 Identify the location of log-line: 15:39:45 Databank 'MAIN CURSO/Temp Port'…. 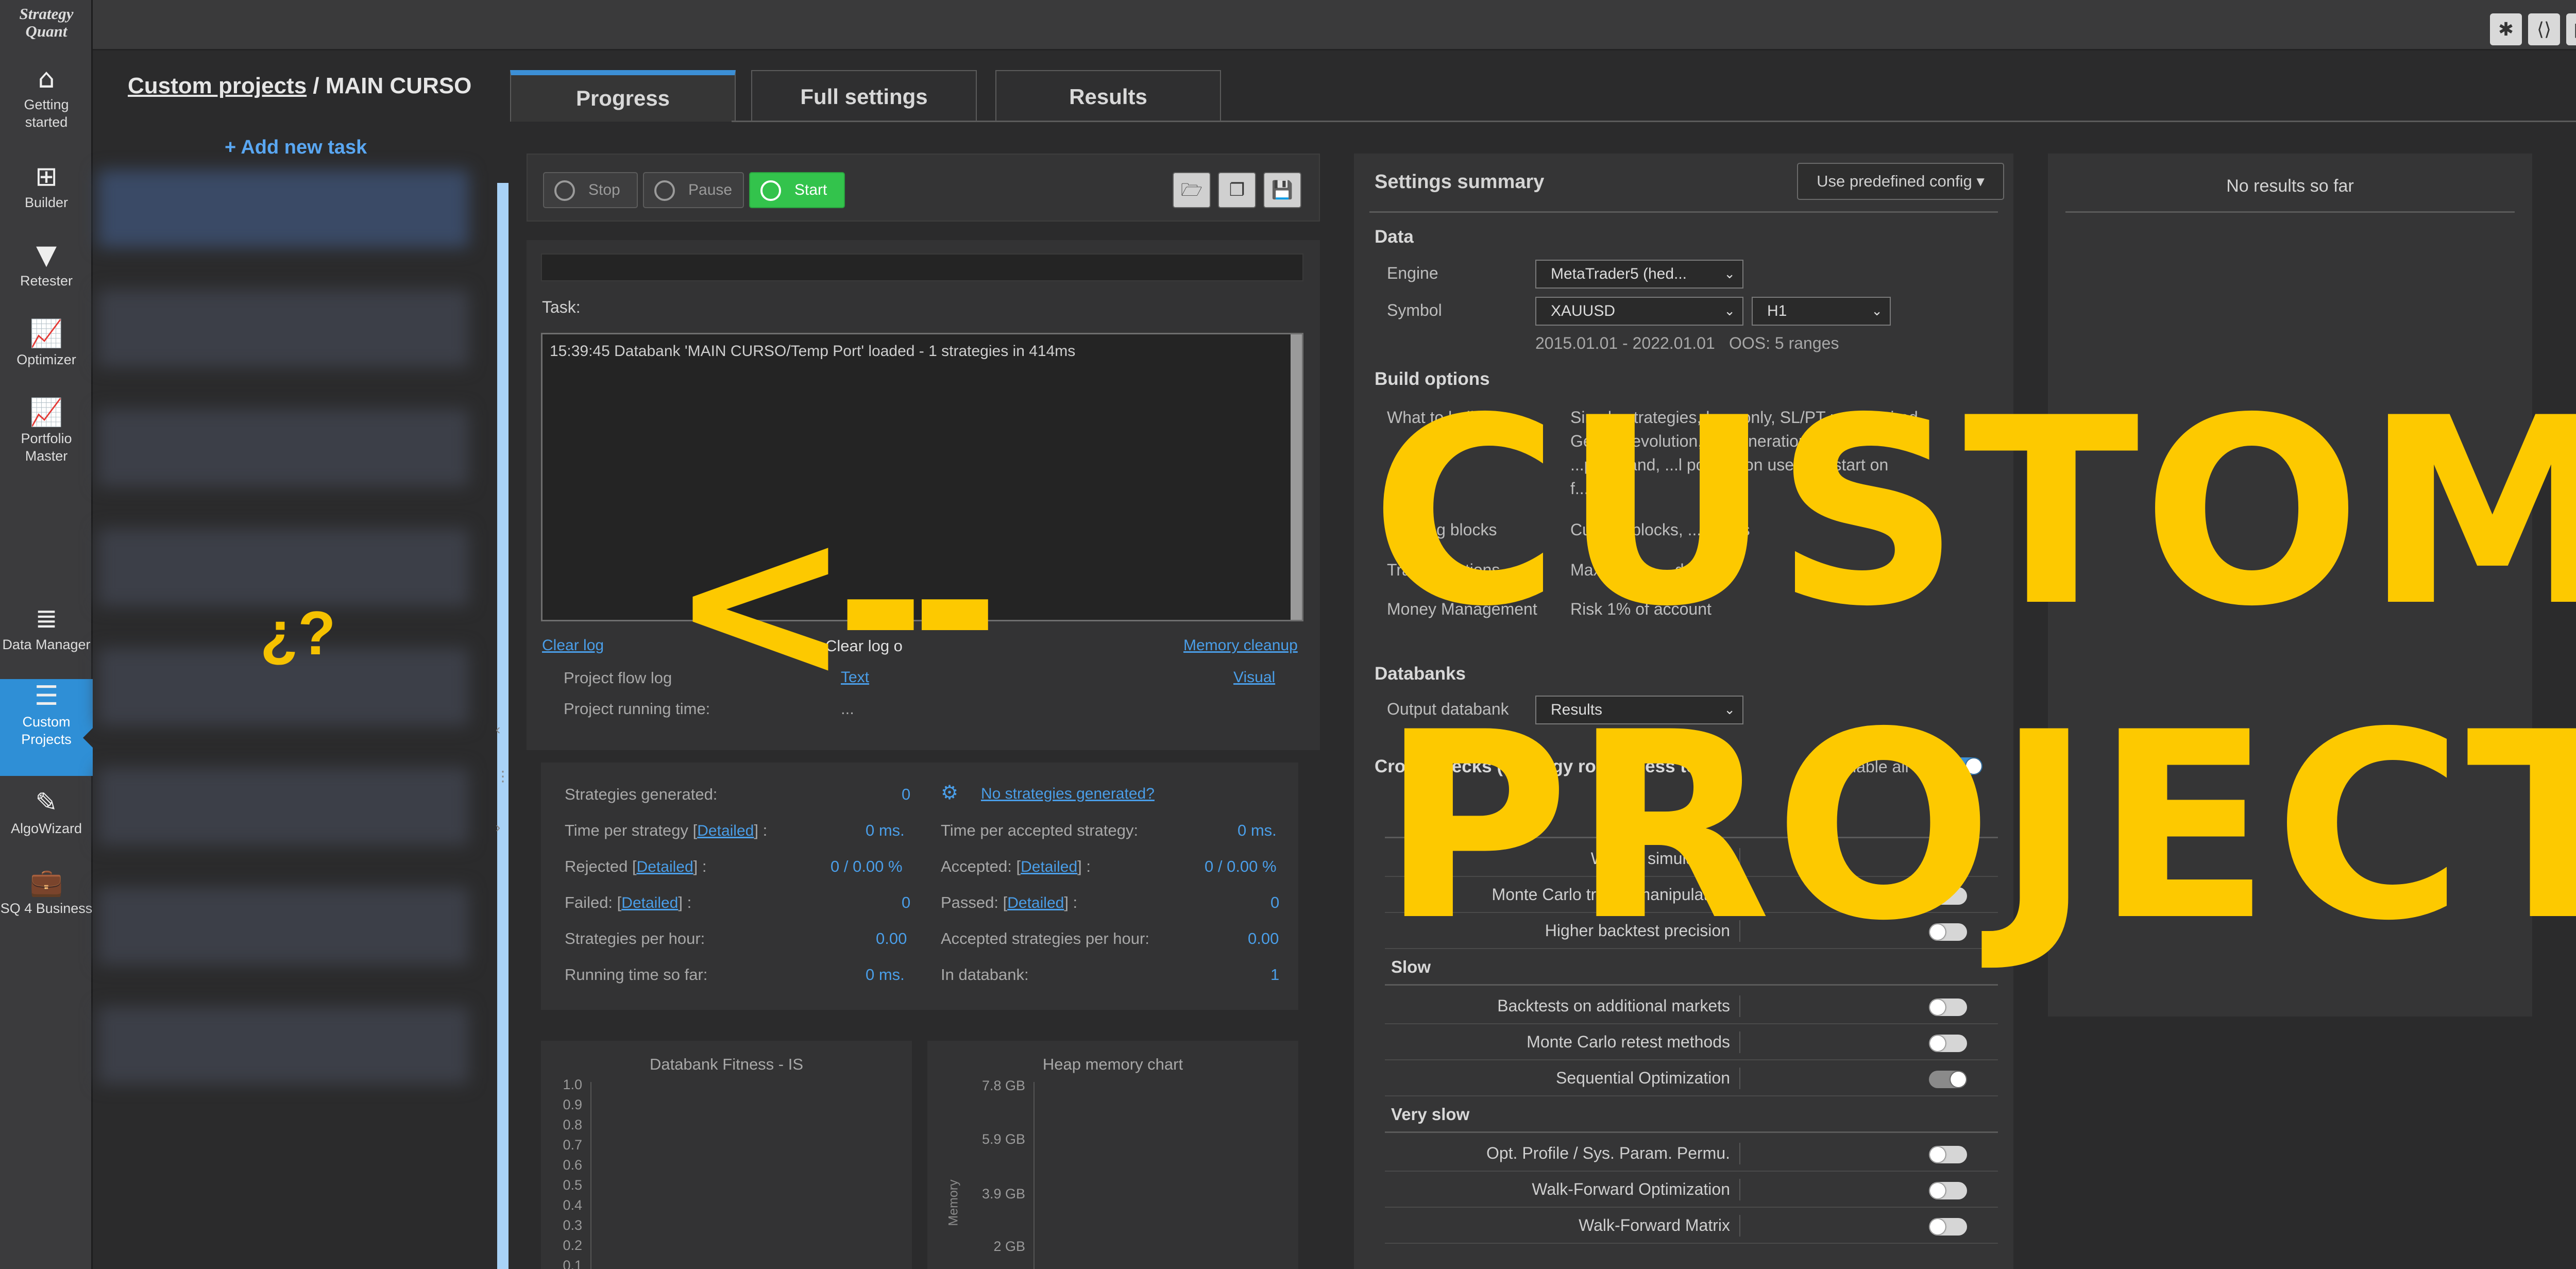
(813, 351).